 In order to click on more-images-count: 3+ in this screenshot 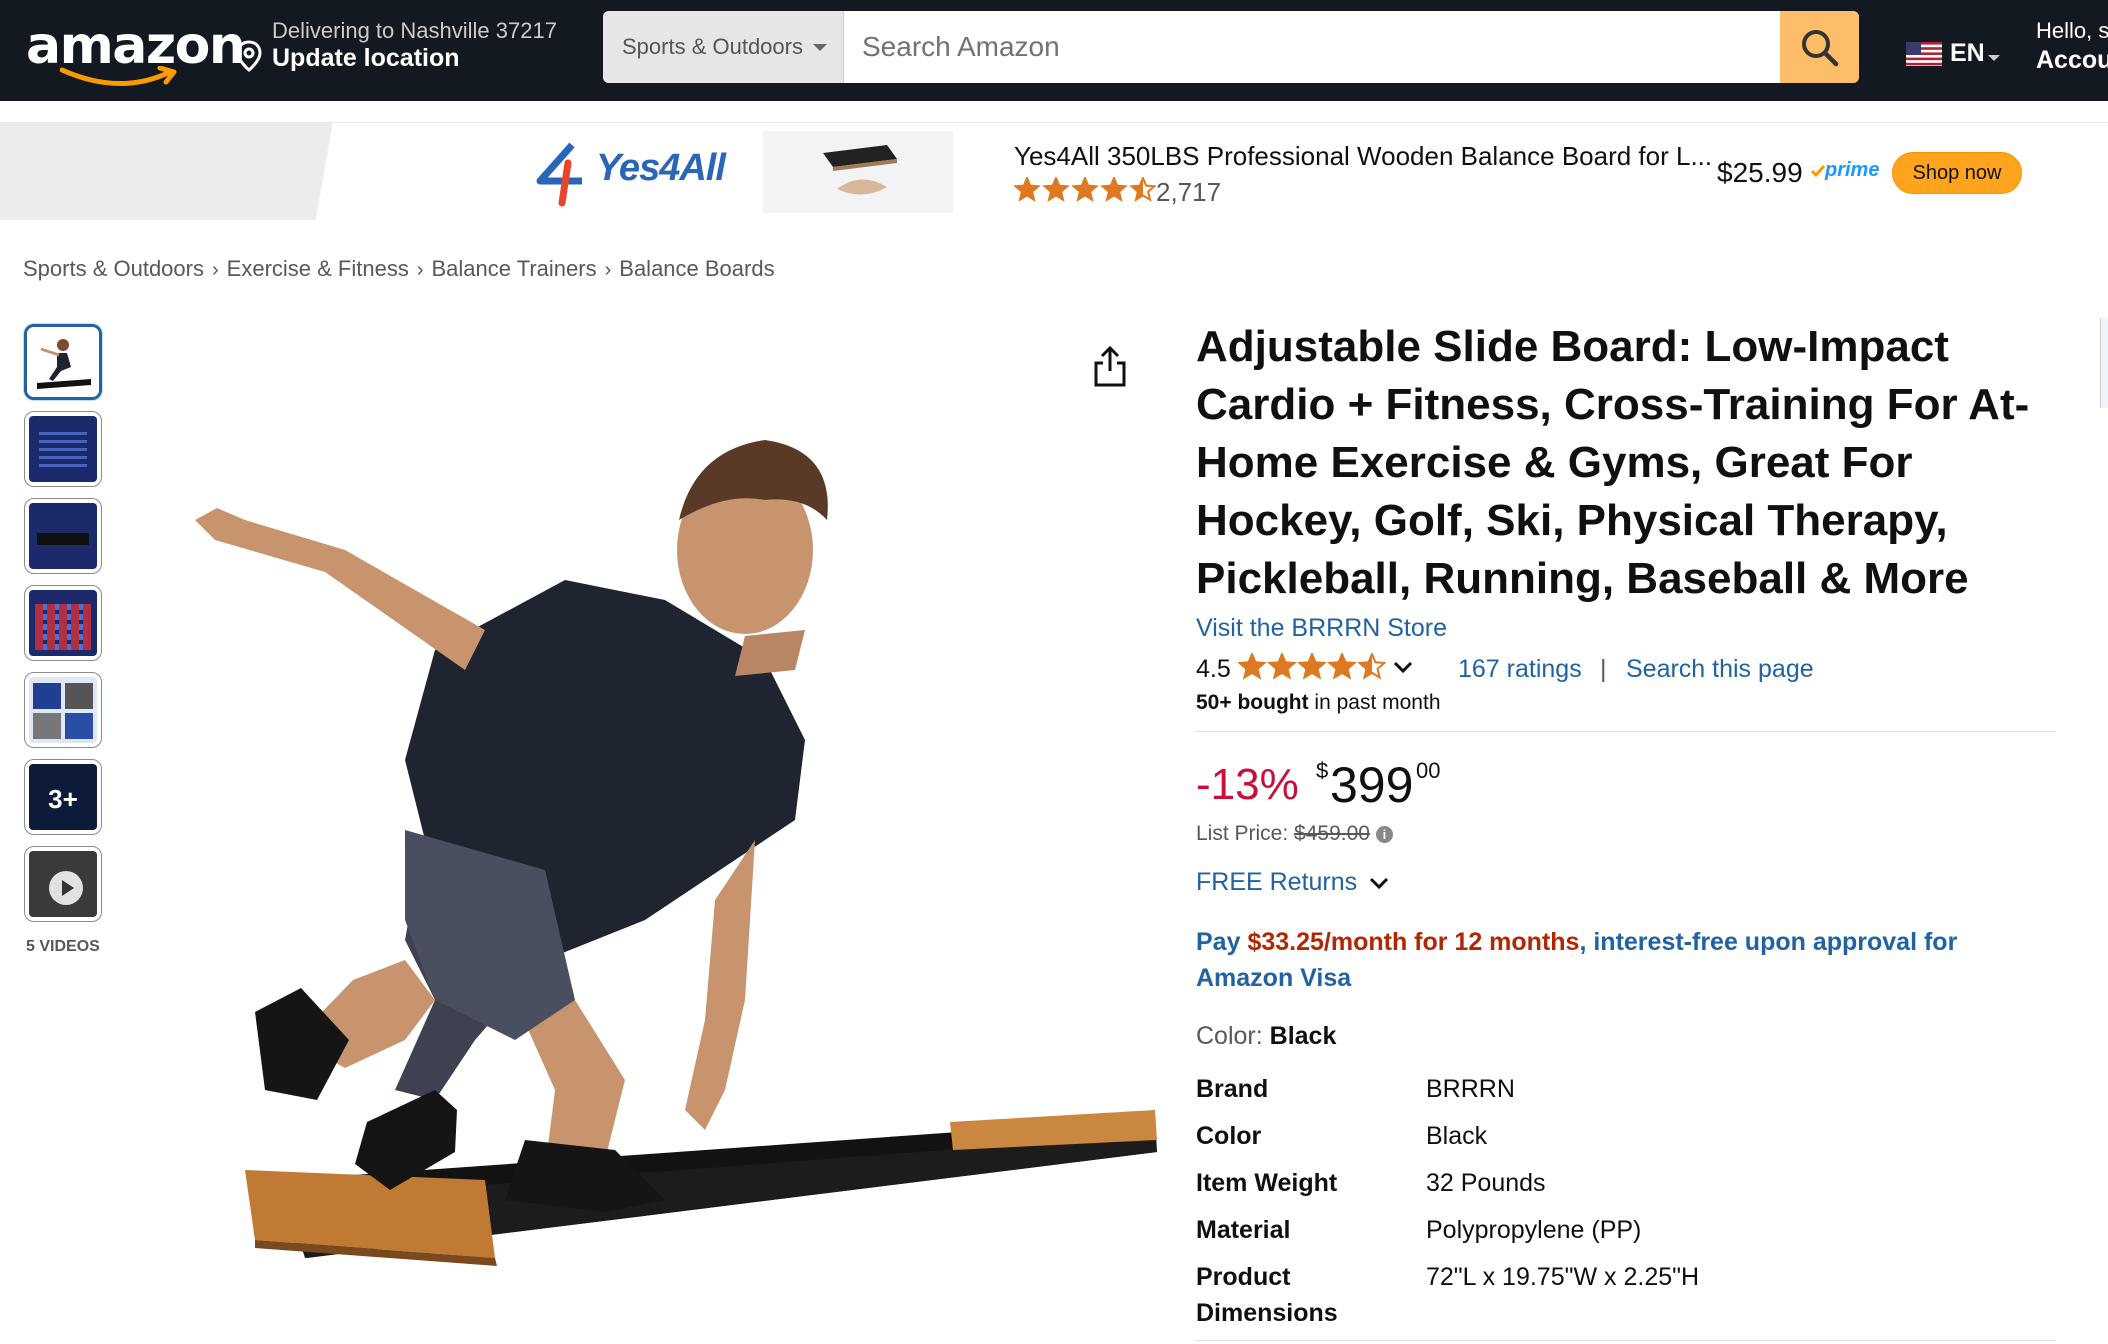, I will do `click(63, 799)`.